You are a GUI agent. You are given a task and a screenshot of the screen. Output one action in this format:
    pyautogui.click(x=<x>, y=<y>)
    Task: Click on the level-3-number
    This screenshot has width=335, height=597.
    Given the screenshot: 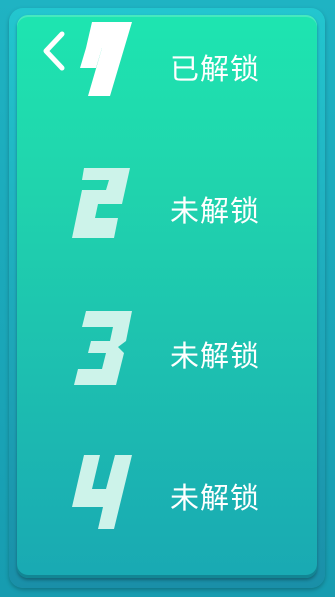 What is the action you would take?
    pyautogui.click(x=103, y=348)
    